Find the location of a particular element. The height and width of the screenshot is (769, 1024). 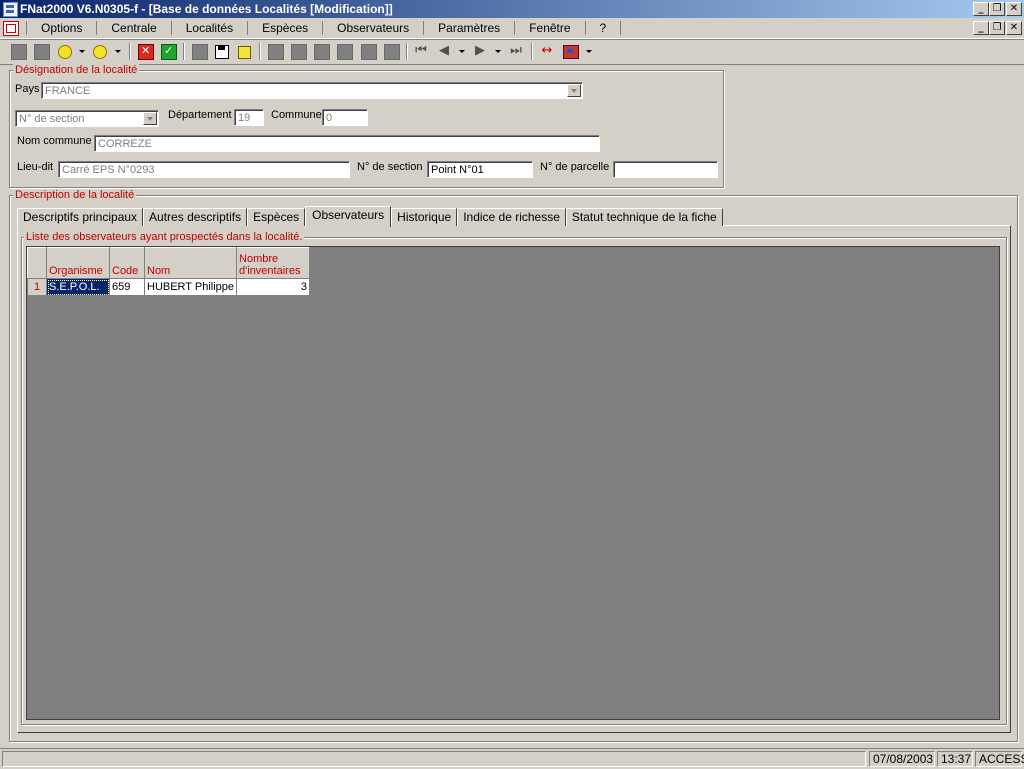

minimize-icon: _ is located at coordinates (981, 9).